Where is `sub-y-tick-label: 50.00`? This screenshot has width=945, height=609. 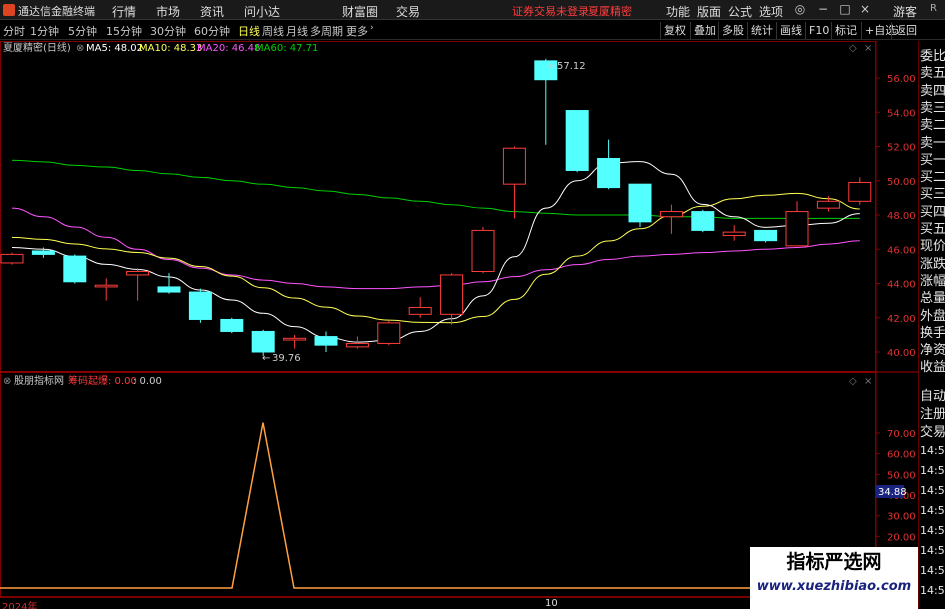 sub-y-tick-label: 50.00 is located at coordinates (901, 475).